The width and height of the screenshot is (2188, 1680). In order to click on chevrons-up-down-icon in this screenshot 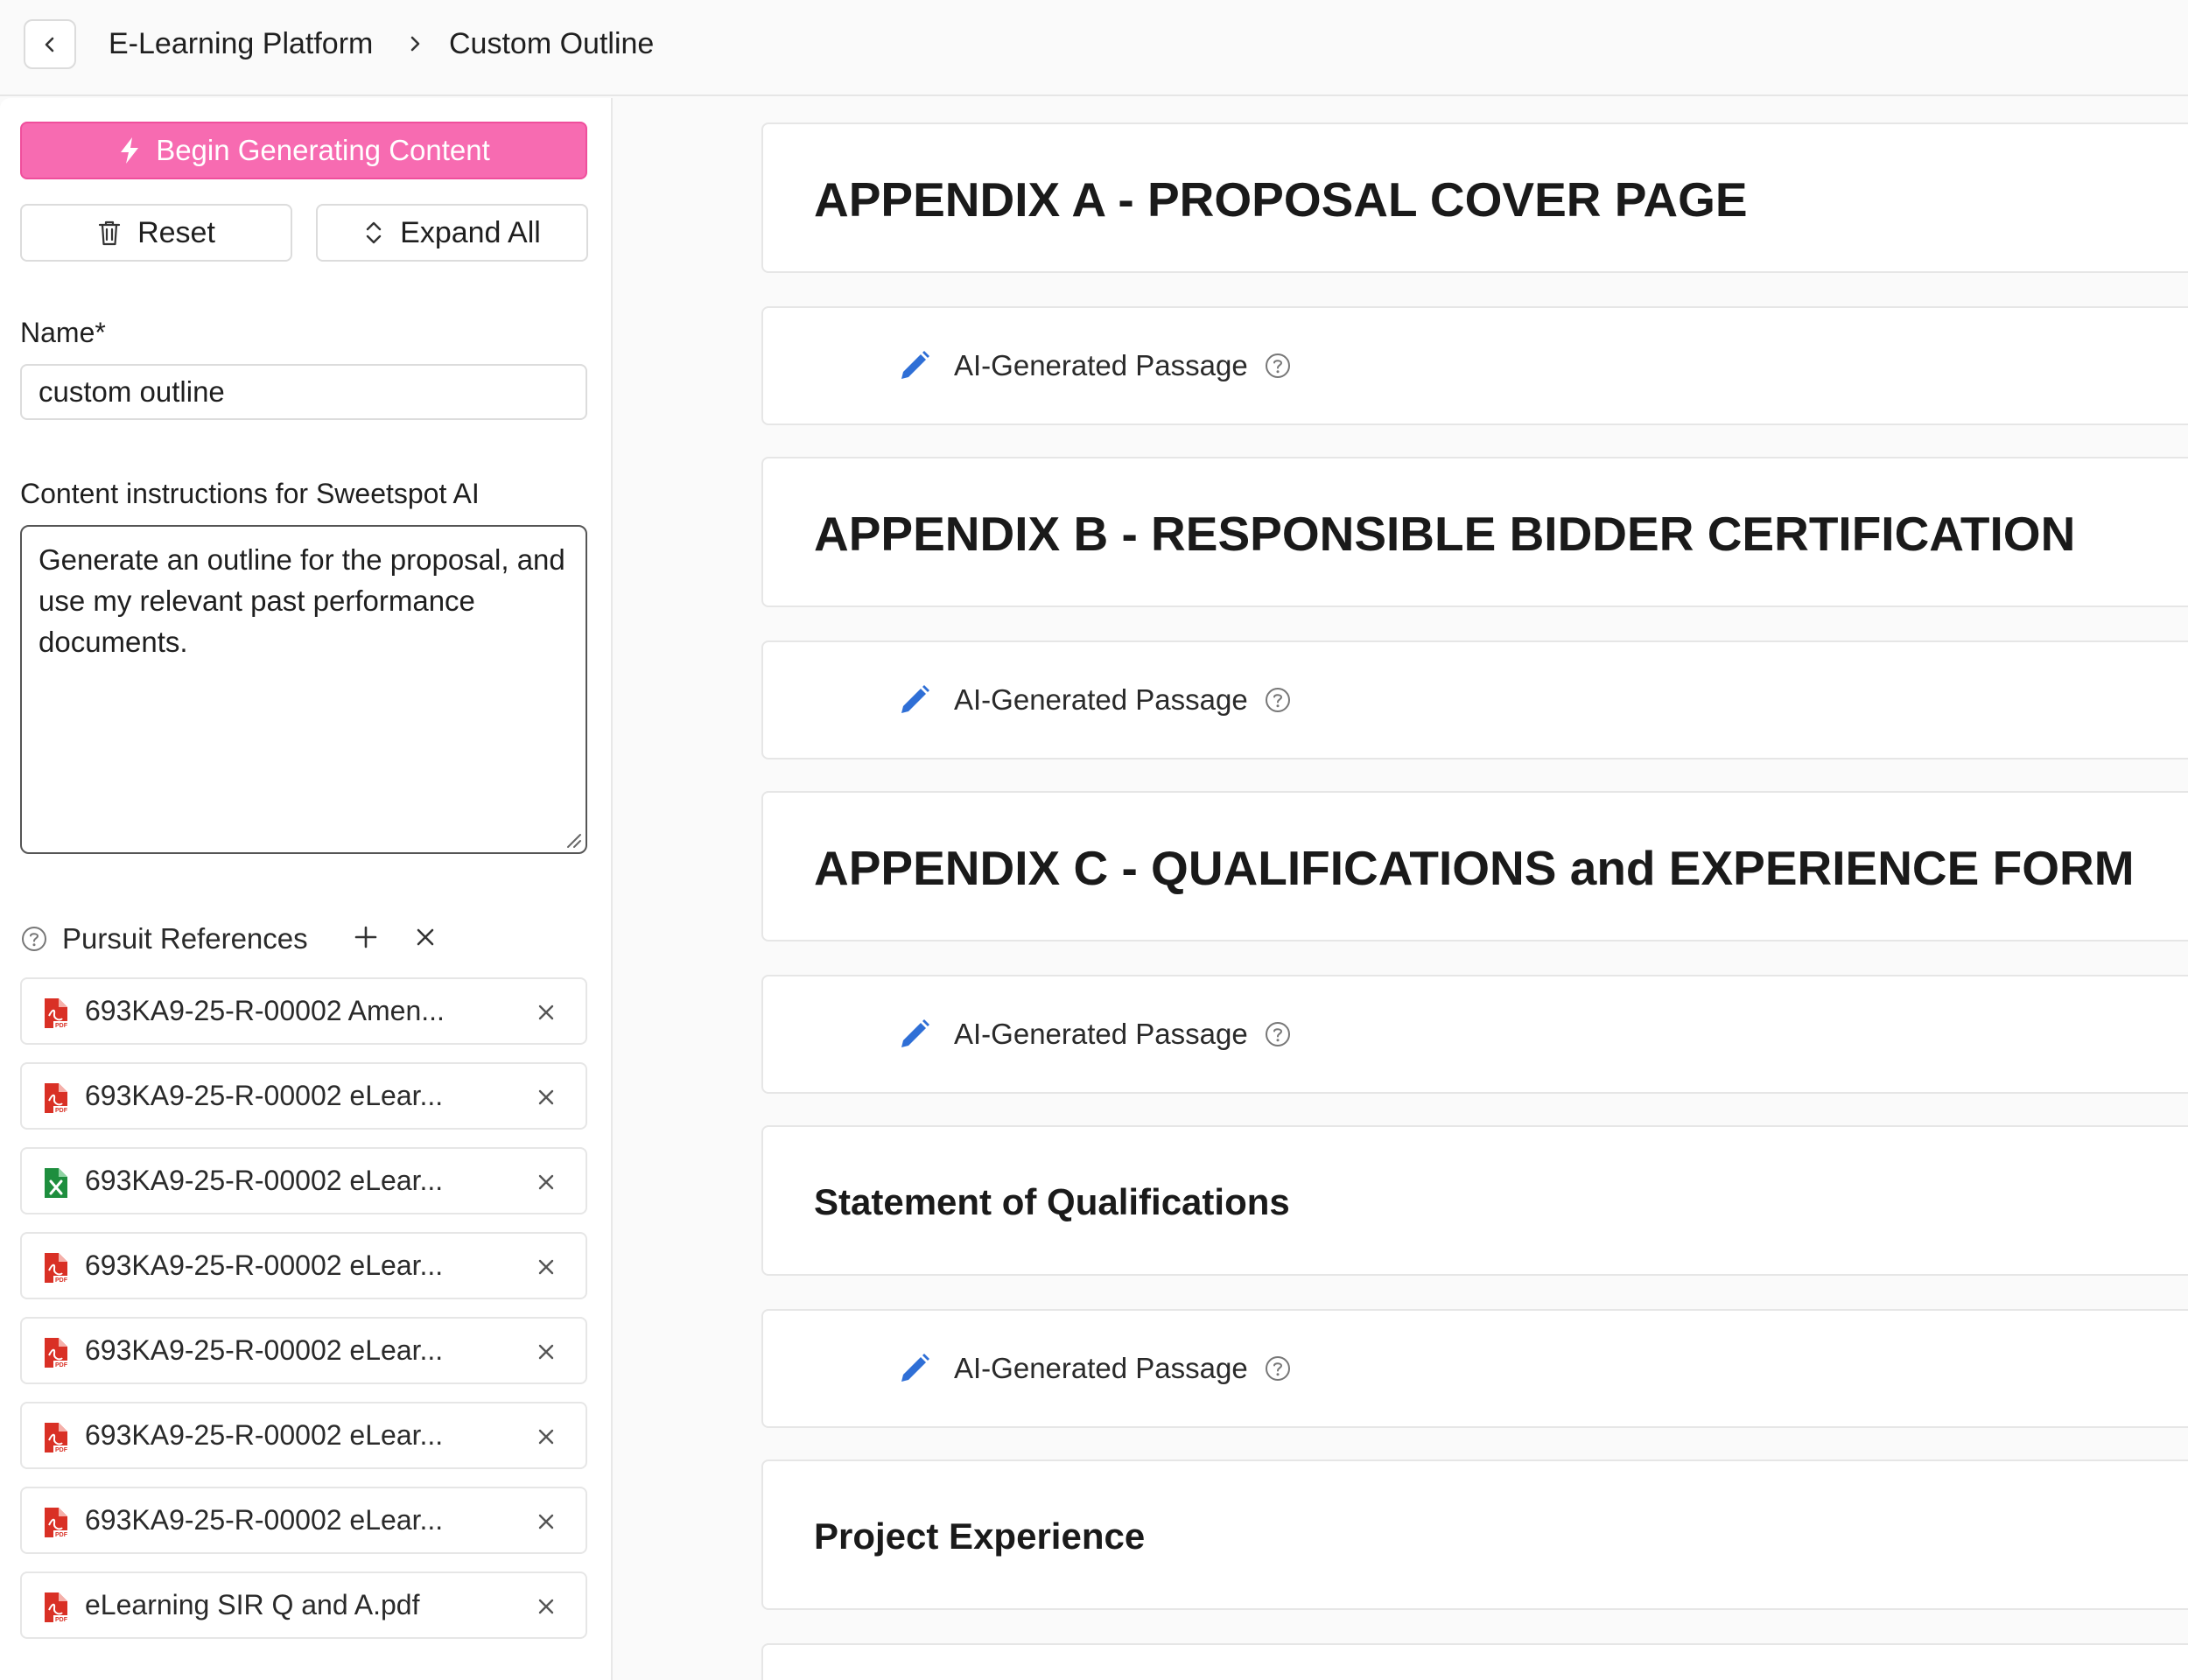, I will do `click(374, 232)`.